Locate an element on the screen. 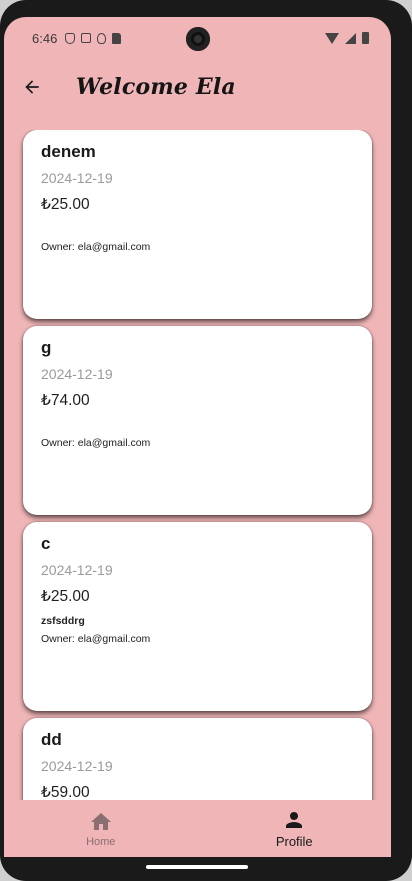 The height and width of the screenshot is (881, 412). status-right is located at coordinates (347, 38).